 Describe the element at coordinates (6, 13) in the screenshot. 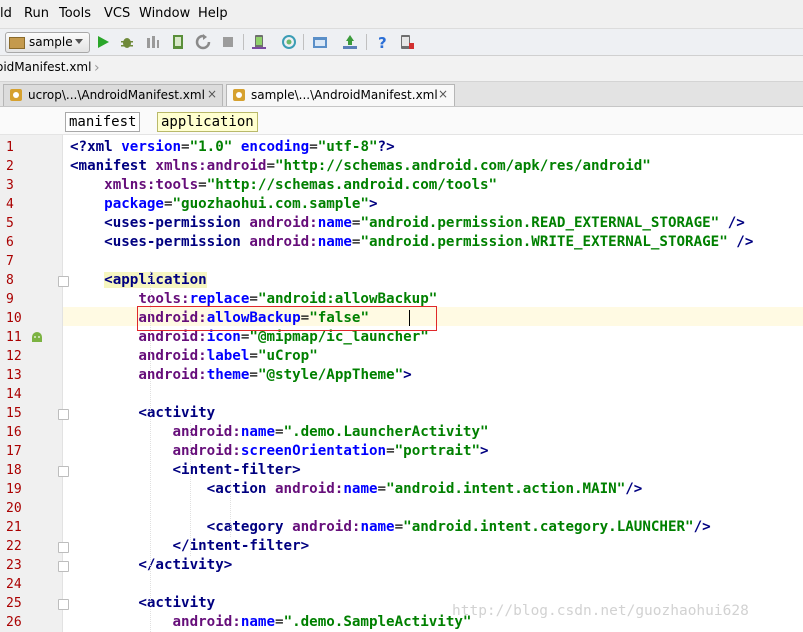

I see `menu-build: ld` at that location.